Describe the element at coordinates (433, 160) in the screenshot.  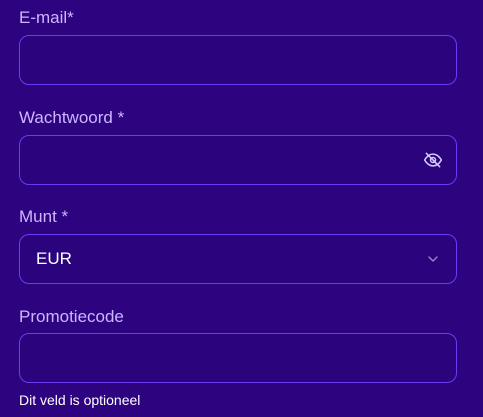
I see `eye-slash-icon` at that location.